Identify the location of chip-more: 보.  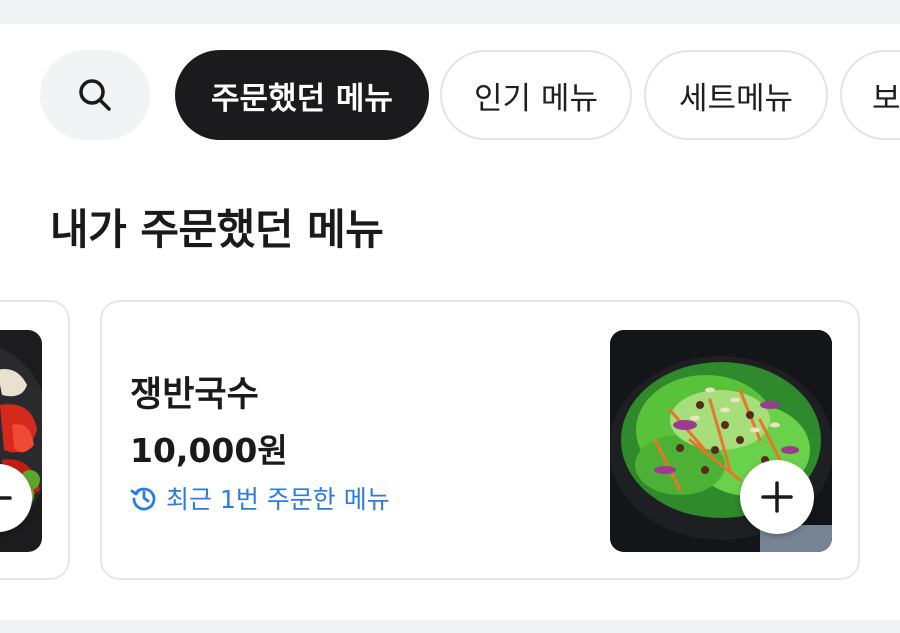
(870, 95).